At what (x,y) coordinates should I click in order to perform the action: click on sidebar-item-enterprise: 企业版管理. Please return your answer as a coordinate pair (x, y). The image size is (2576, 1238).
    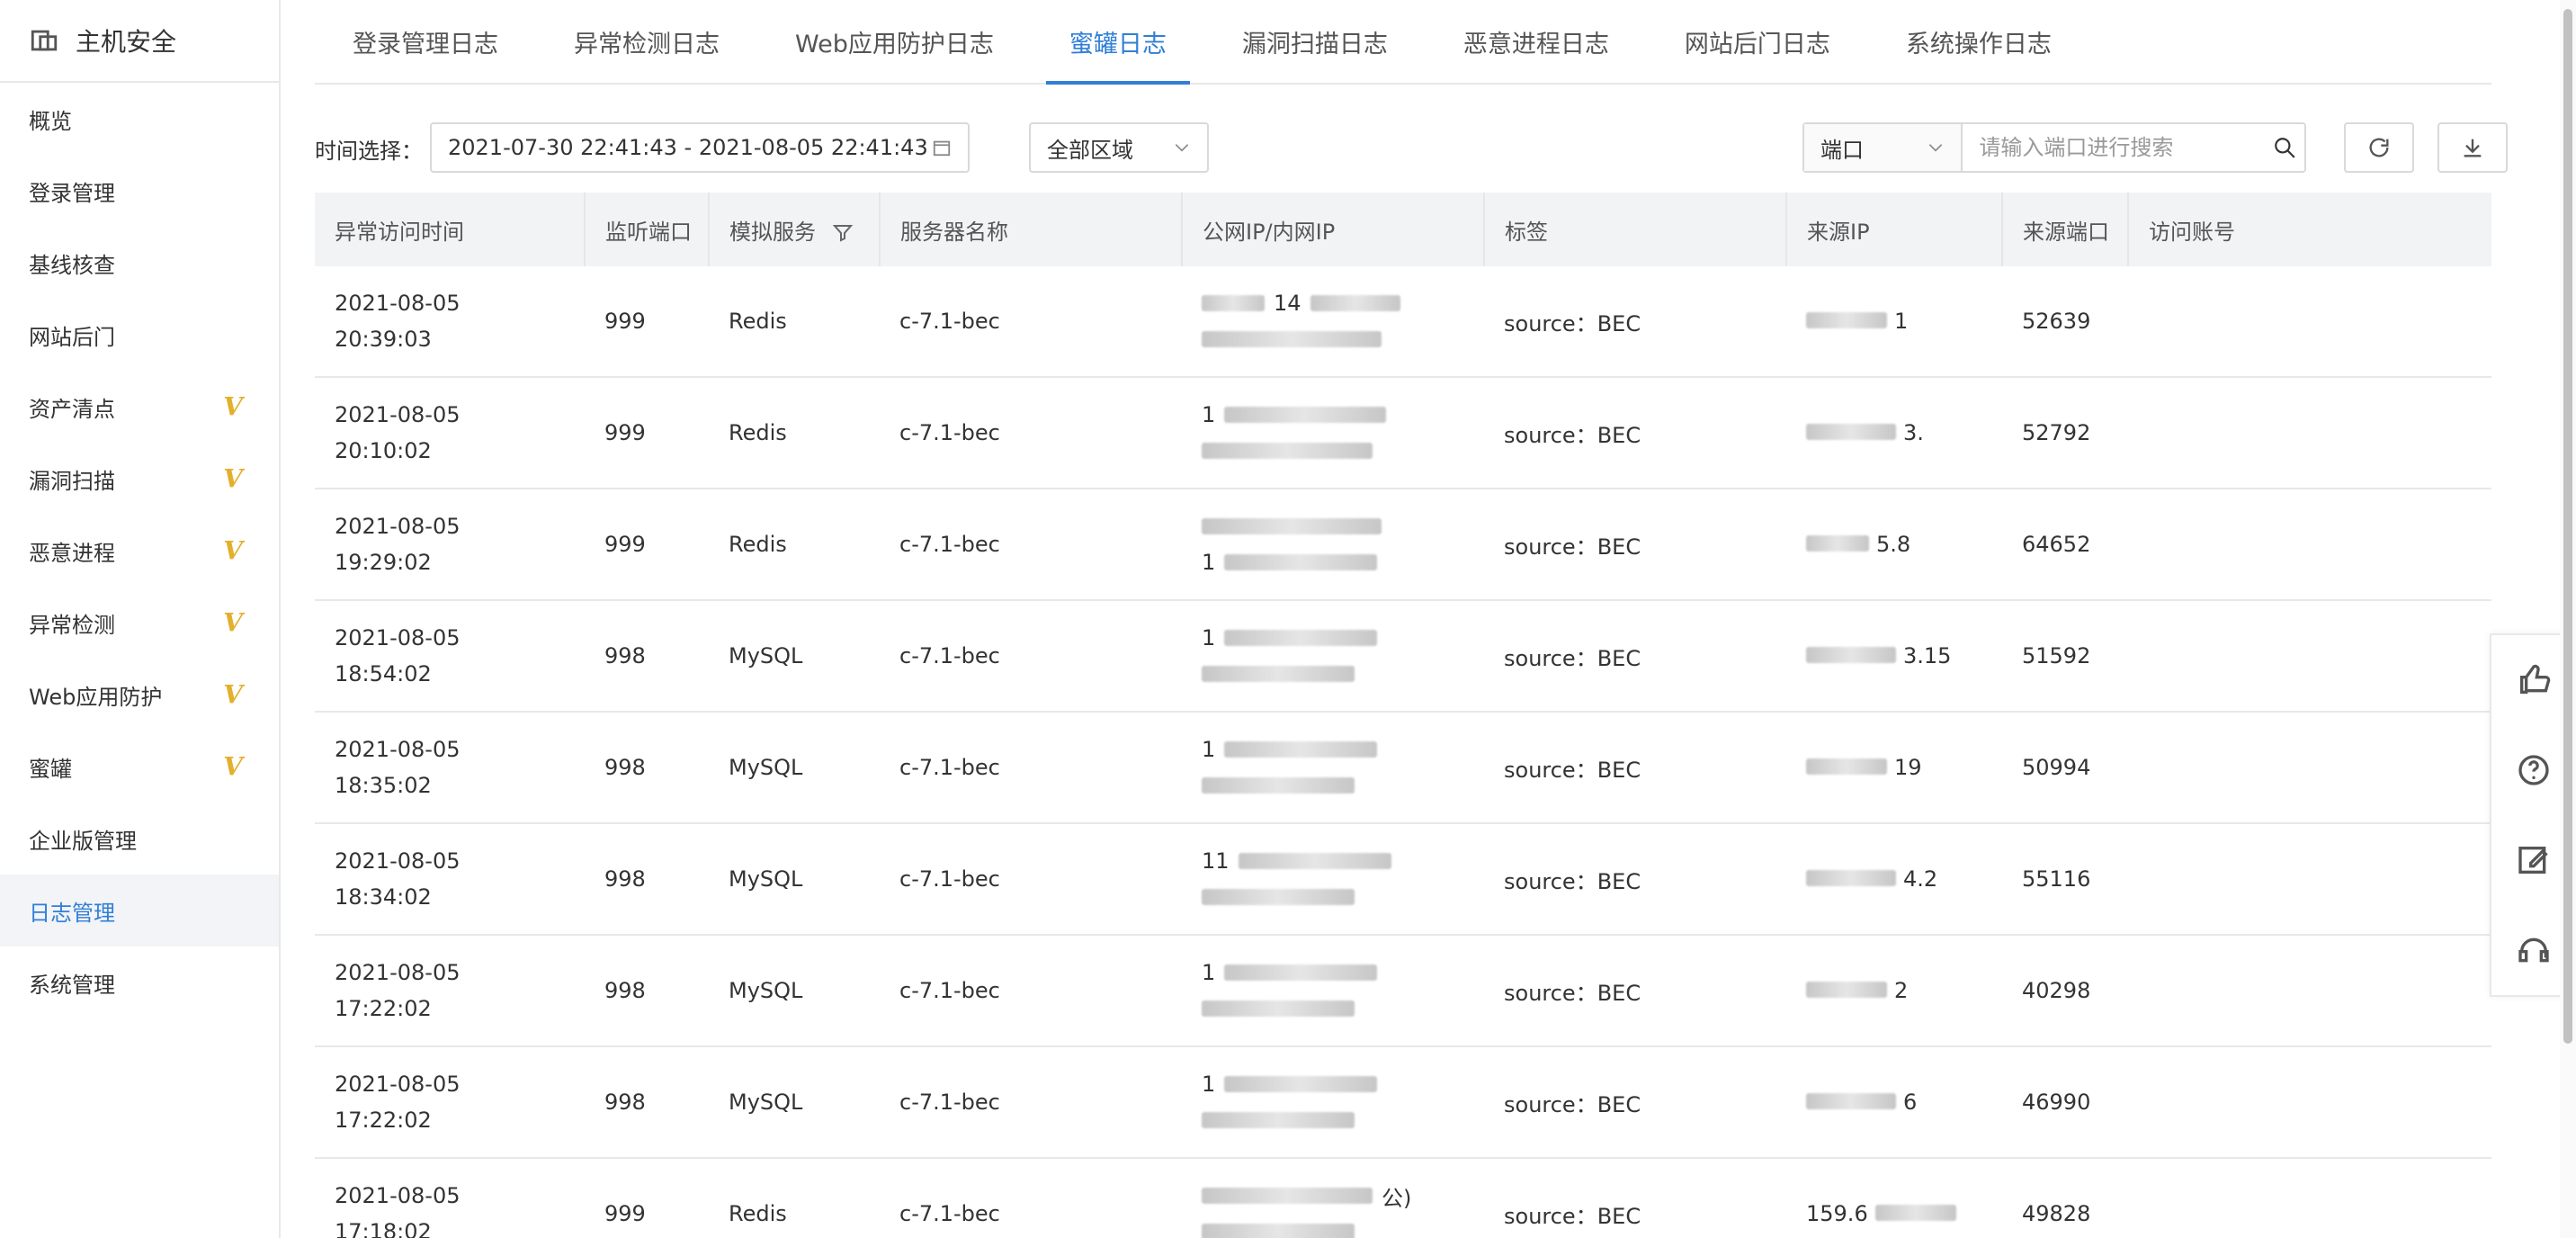
    Looking at the image, I should click on (139, 839).